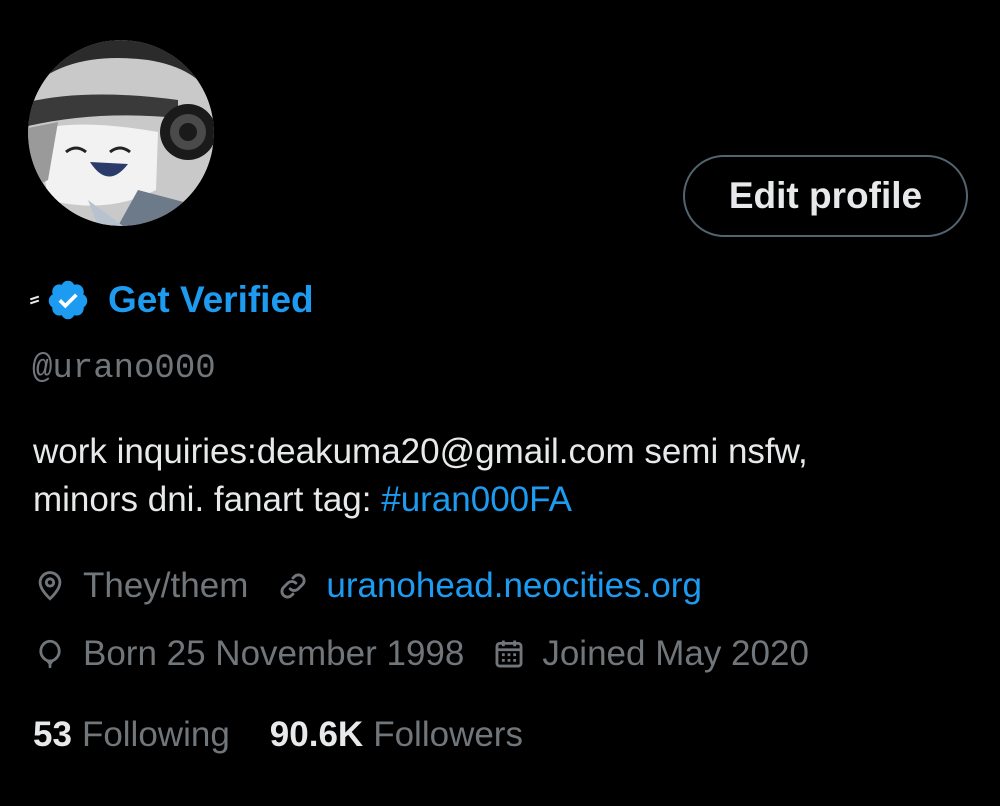 The height and width of the screenshot is (806, 1000). What do you see at coordinates (476, 499) in the screenshot?
I see `bio-hashtag-link: #uran000FA` at bounding box center [476, 499].